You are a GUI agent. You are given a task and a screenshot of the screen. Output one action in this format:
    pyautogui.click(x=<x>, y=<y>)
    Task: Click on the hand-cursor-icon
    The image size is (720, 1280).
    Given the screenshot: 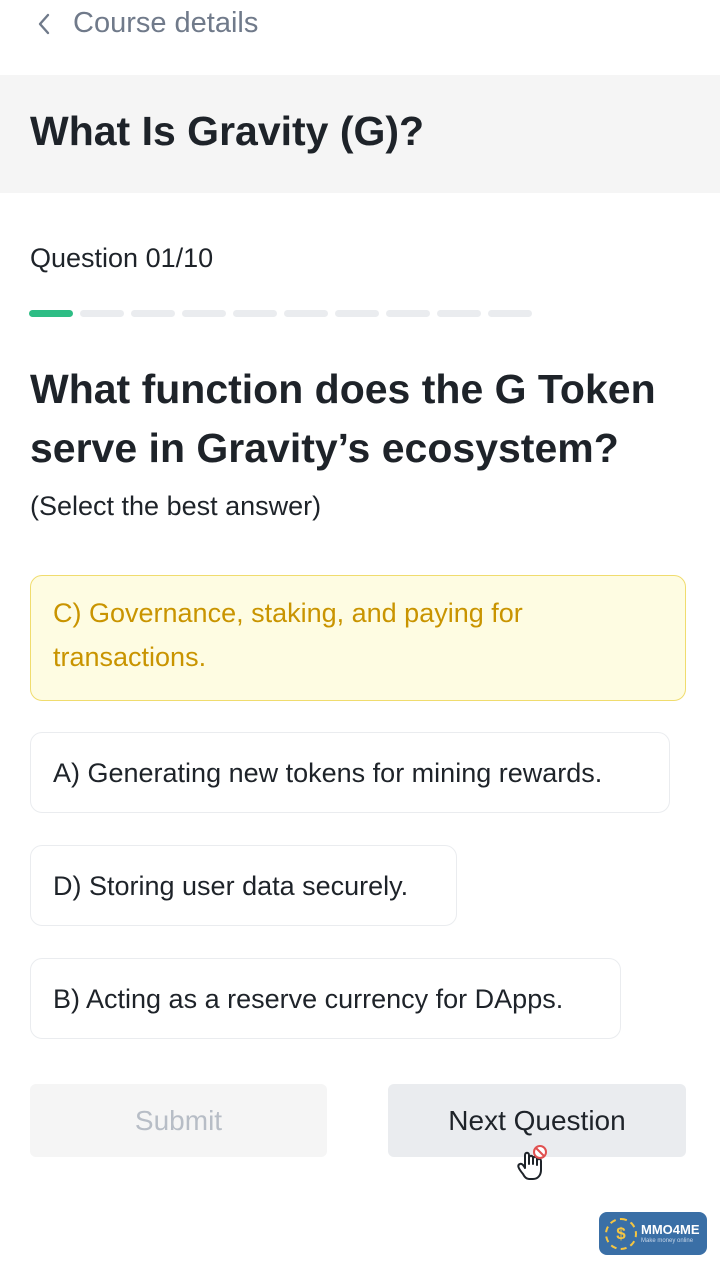 What is the action you would take?
    pyautogui.click(x=532, y=1162)
    